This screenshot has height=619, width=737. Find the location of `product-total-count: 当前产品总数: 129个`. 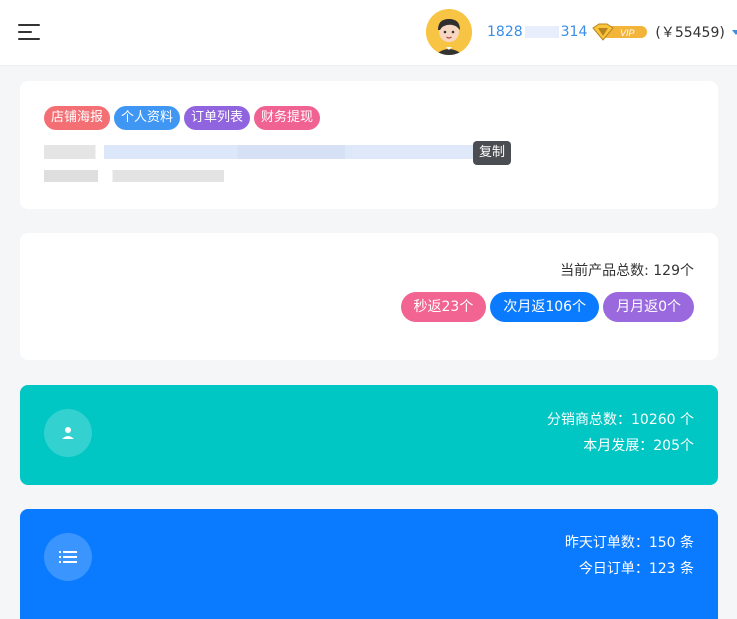

product-total-count: 当前产品总数: 129个 is located at coordinates (627, 271).